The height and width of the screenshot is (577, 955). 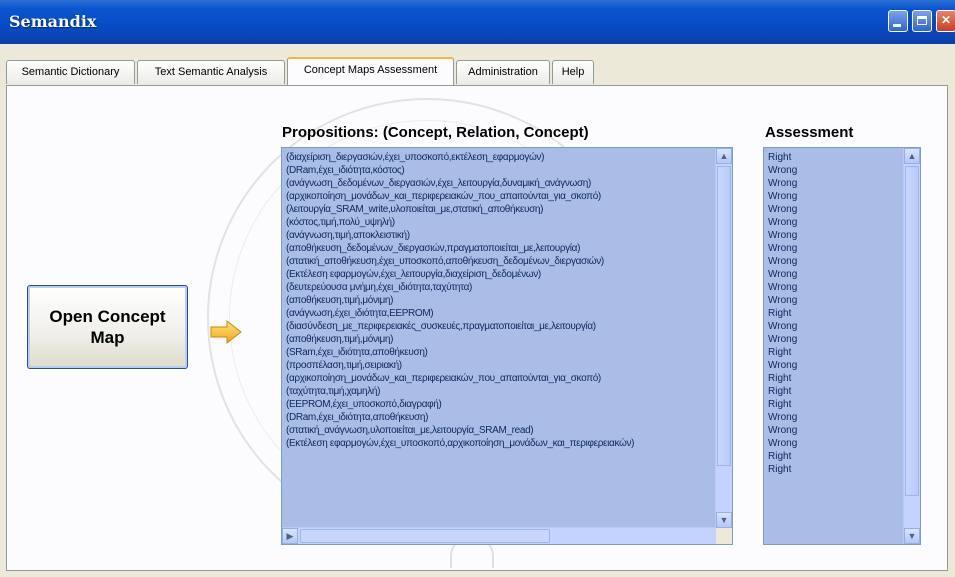 What do you see at coordinates (897, 25) in the screenshot?
I see `minimize-icon` at bounding box center [897, 25].